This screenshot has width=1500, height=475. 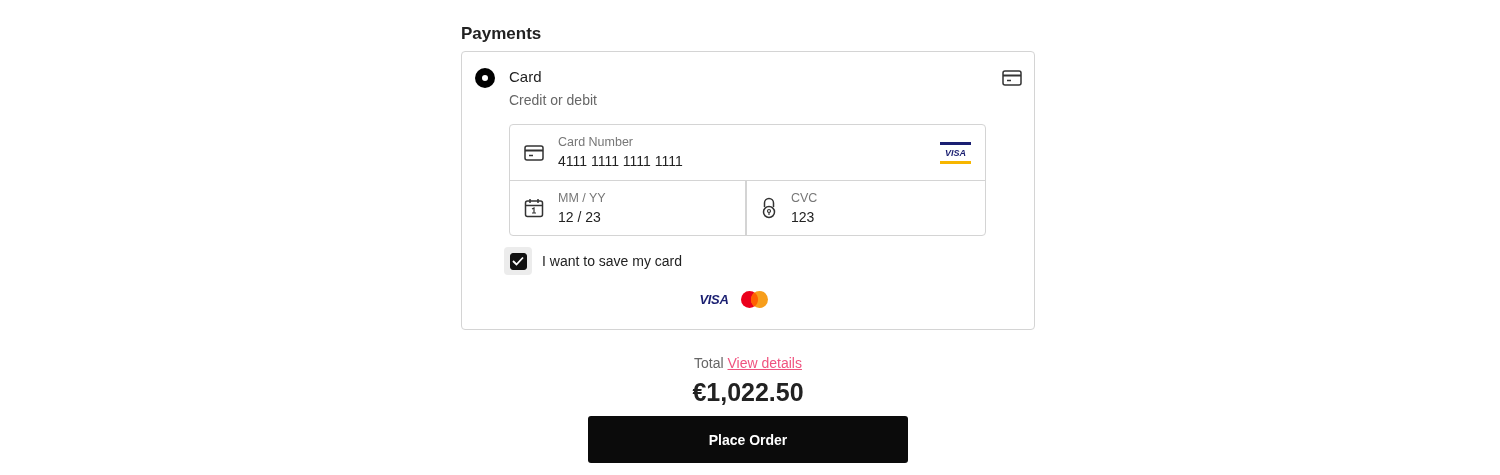 What do you see at coordinates (612, 261) in the screenshot?
I see `save-card-label: I want to save my card` at bounding box center [612, 261].